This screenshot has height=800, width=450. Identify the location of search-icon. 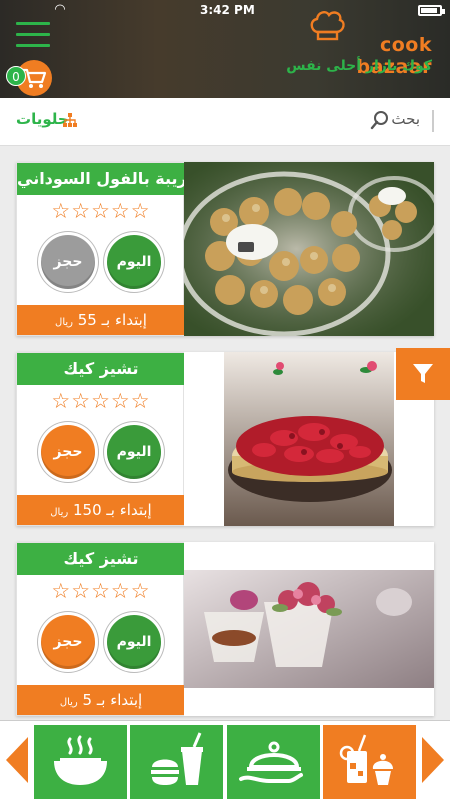
(380, 120).